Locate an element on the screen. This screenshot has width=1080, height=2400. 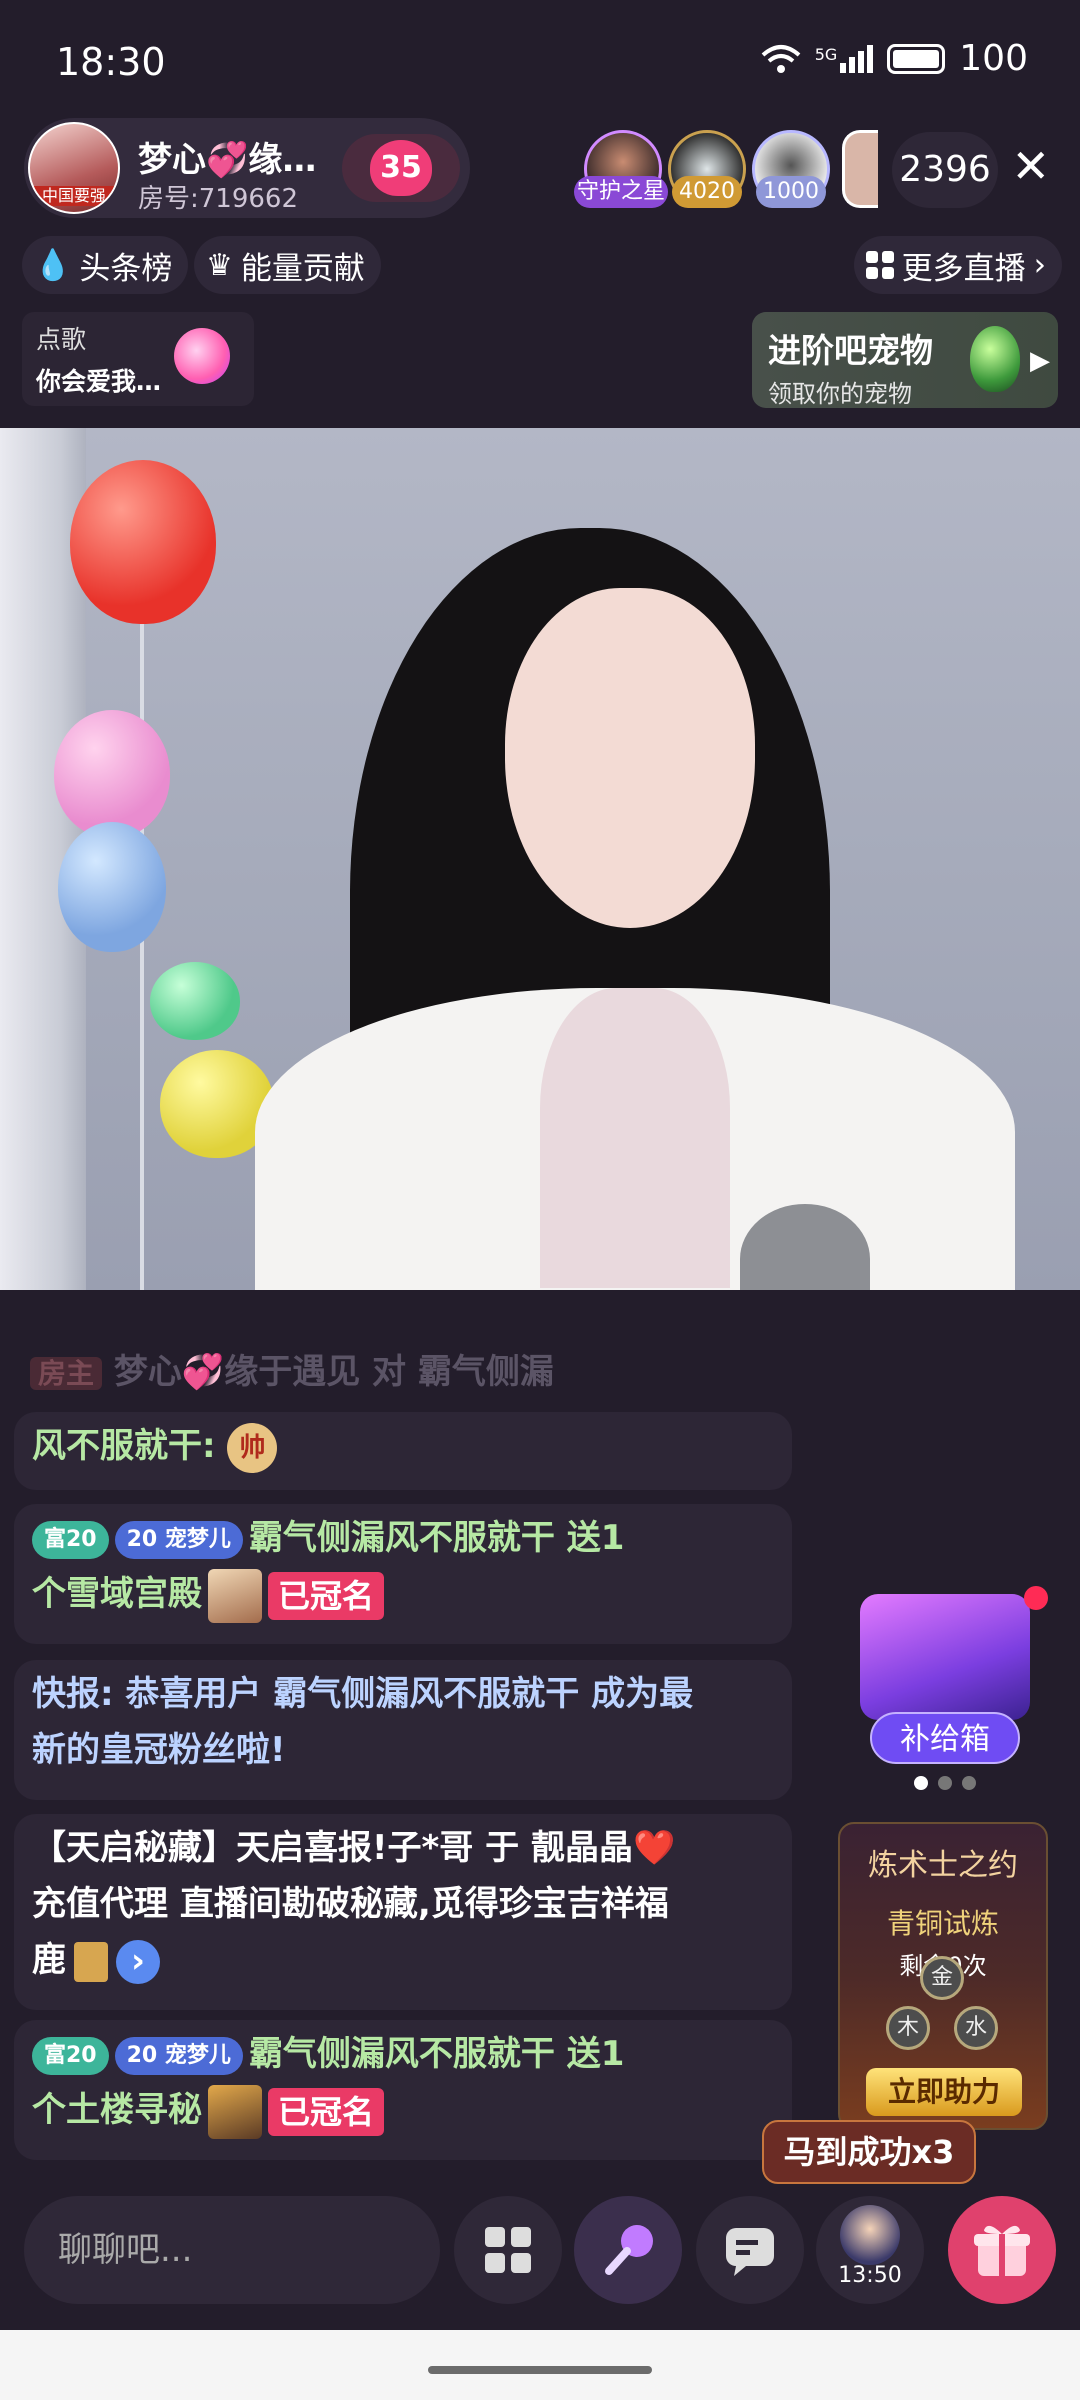
rune-water-icon: 水 is located at coordinates (976, 2028).